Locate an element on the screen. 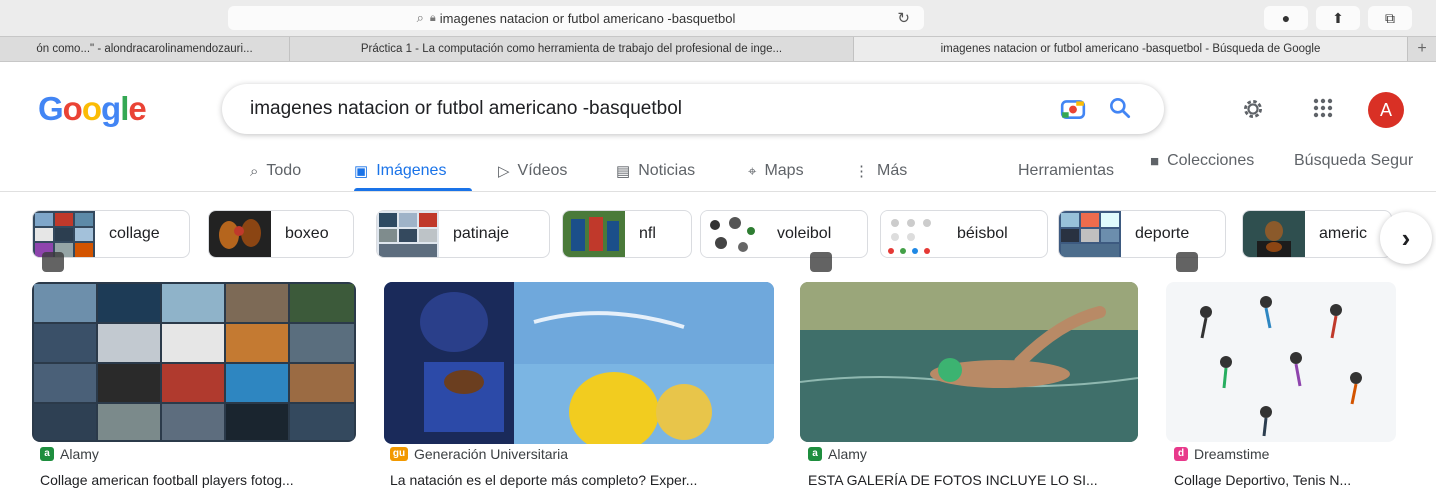  tab-label: Vídeos is located at coordinates (542, 170).